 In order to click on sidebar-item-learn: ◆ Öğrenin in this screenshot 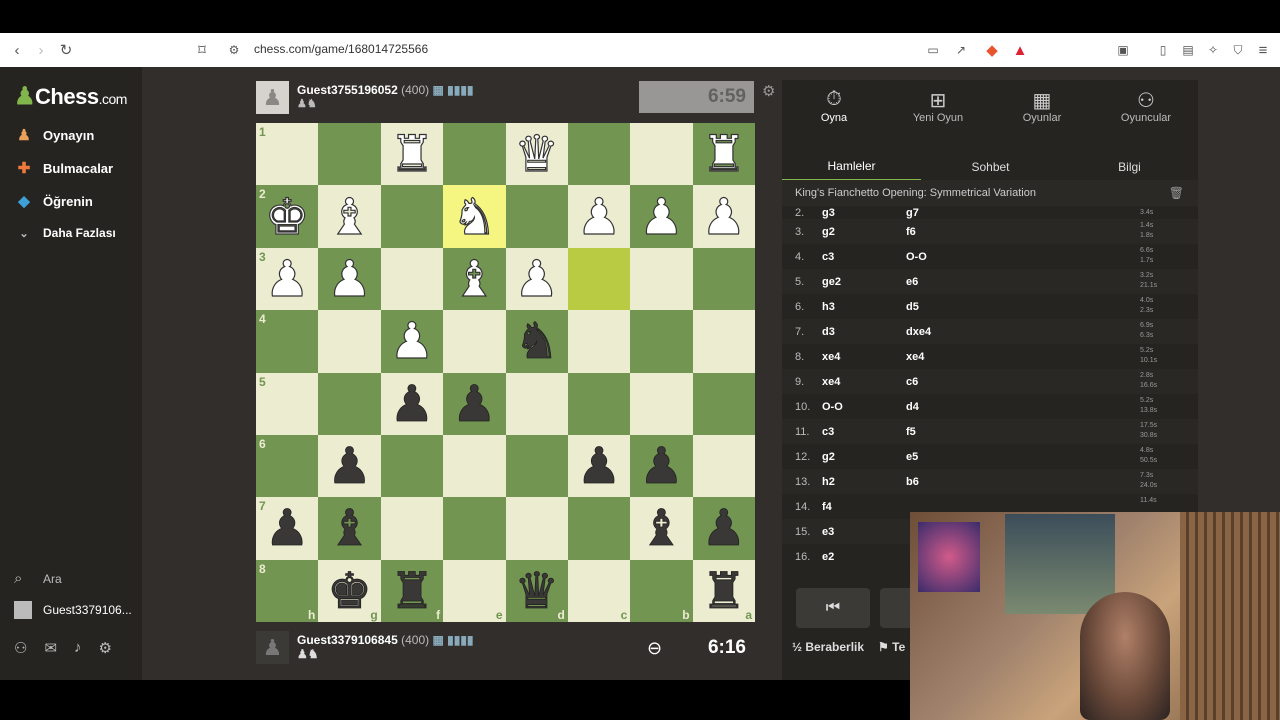, I will do `click(53, 201)`.